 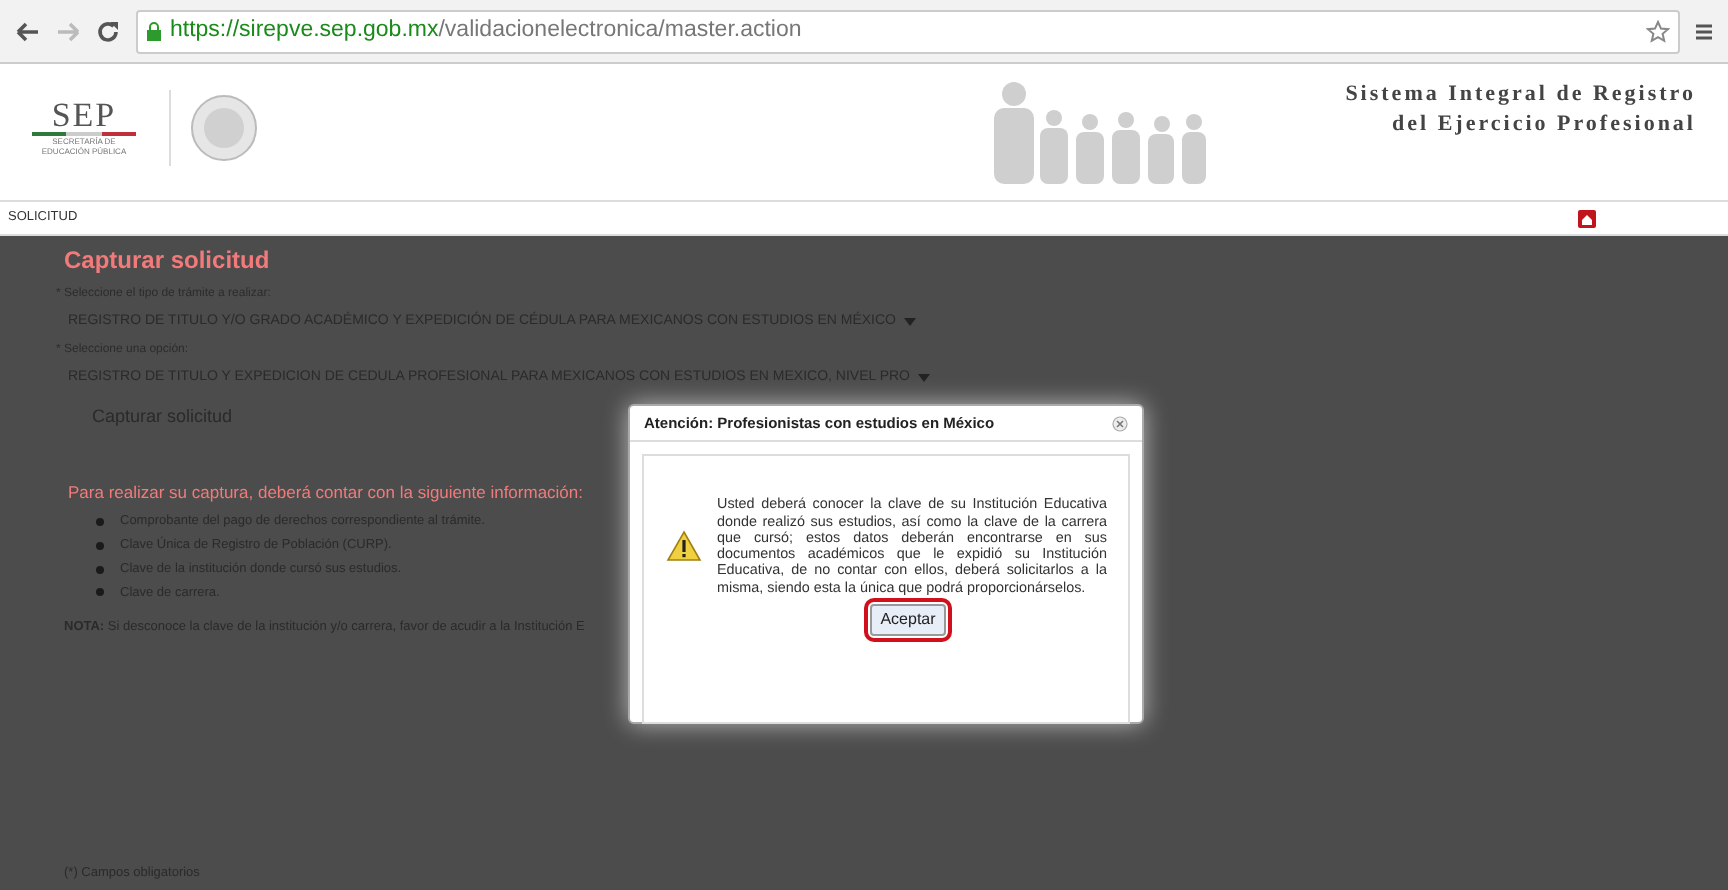 I want to click on home-icon, so click(x=1587, y=218).